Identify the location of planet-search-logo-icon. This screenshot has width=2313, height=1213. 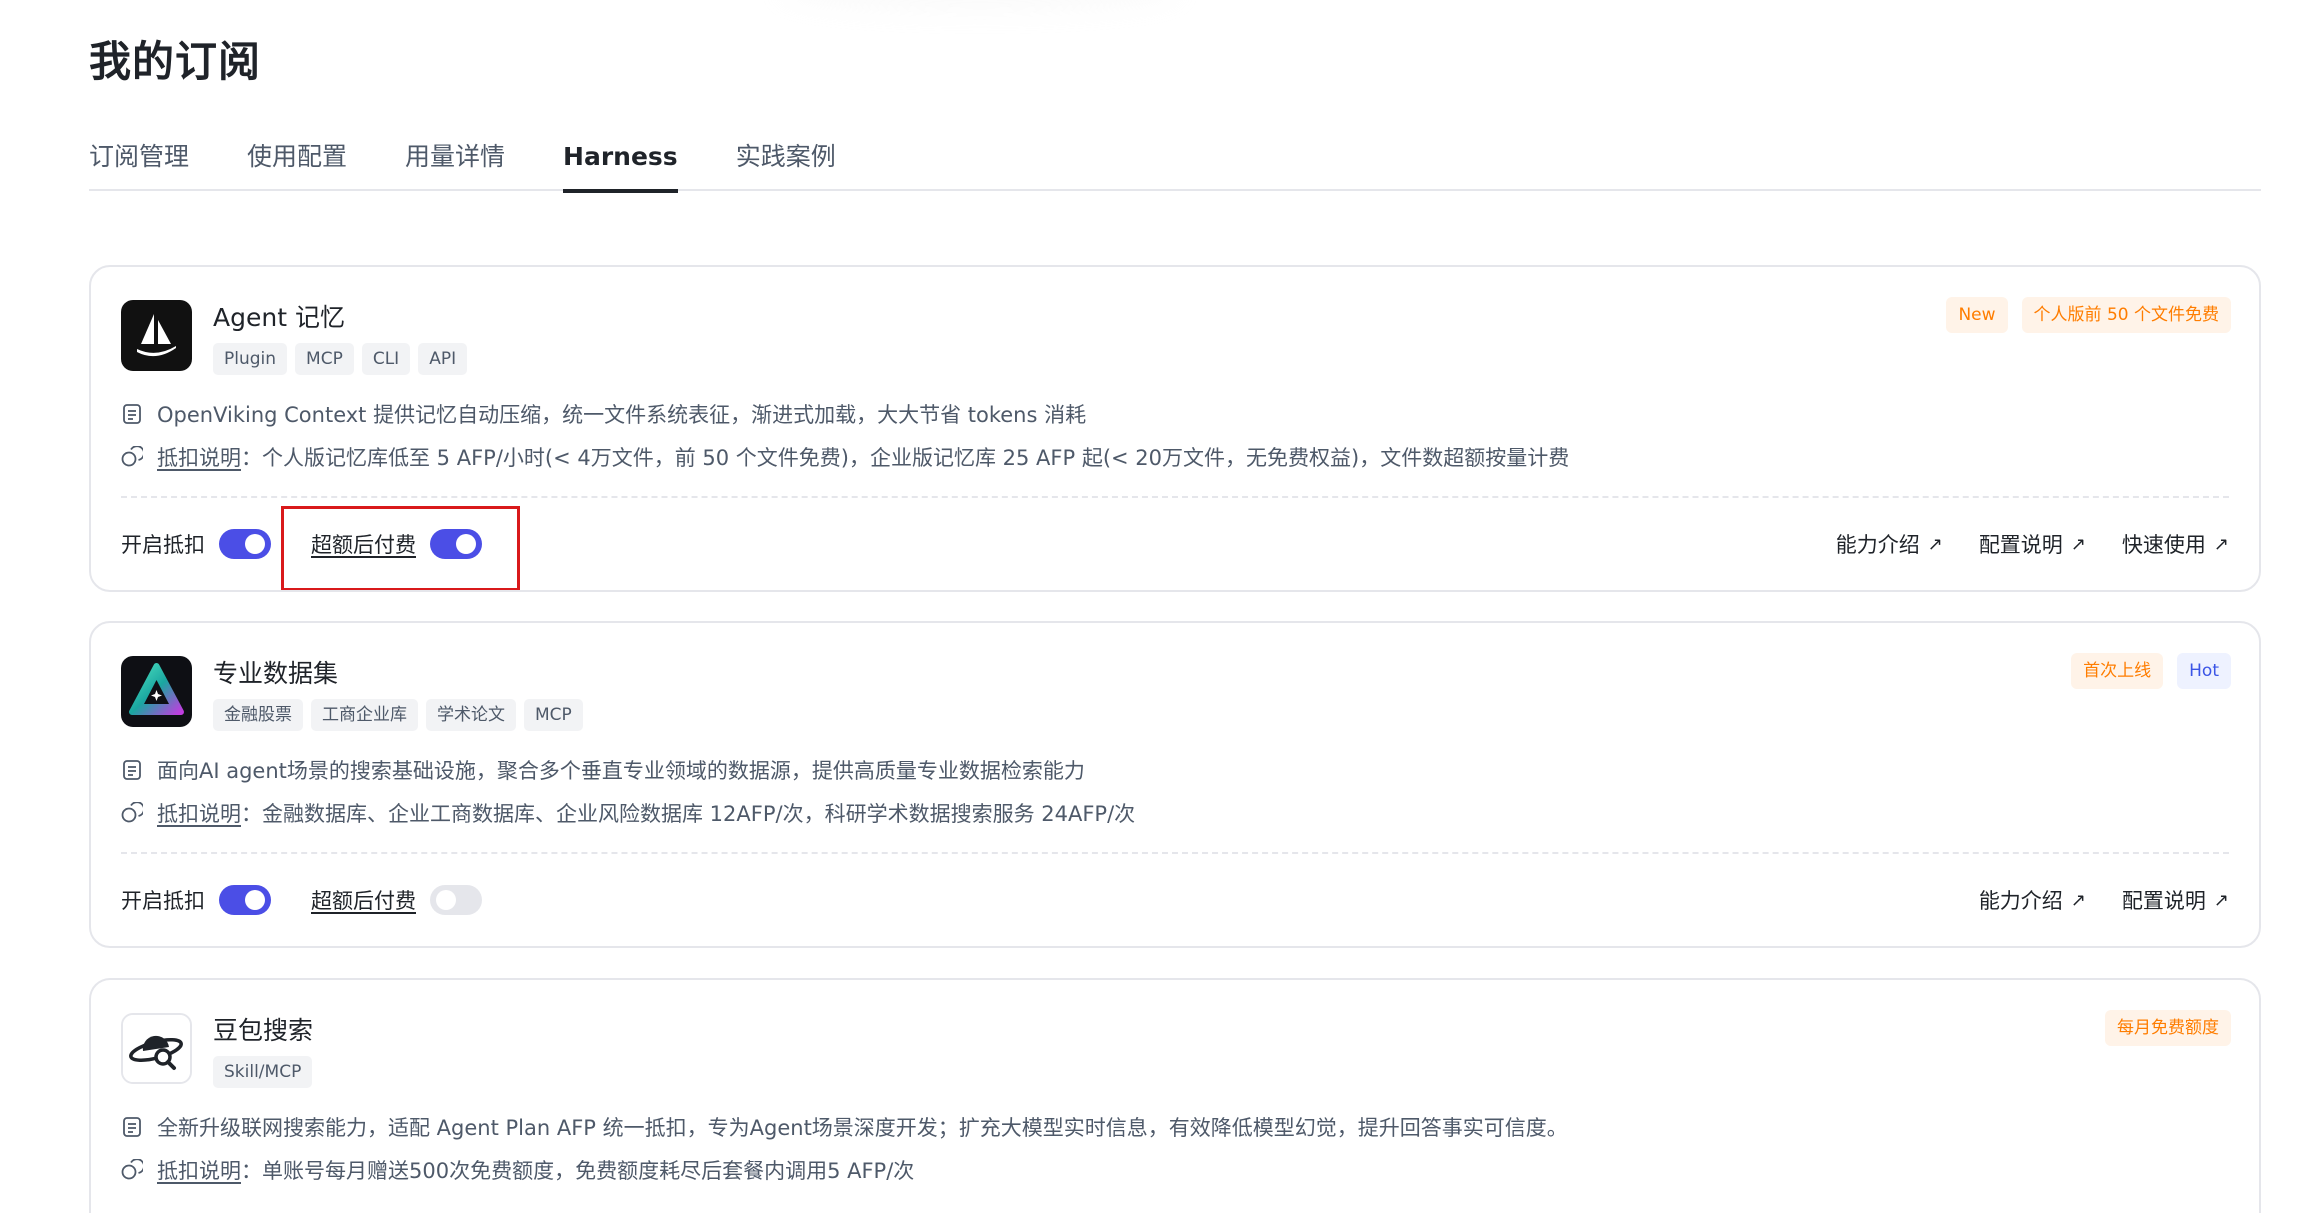
(156, 1048).